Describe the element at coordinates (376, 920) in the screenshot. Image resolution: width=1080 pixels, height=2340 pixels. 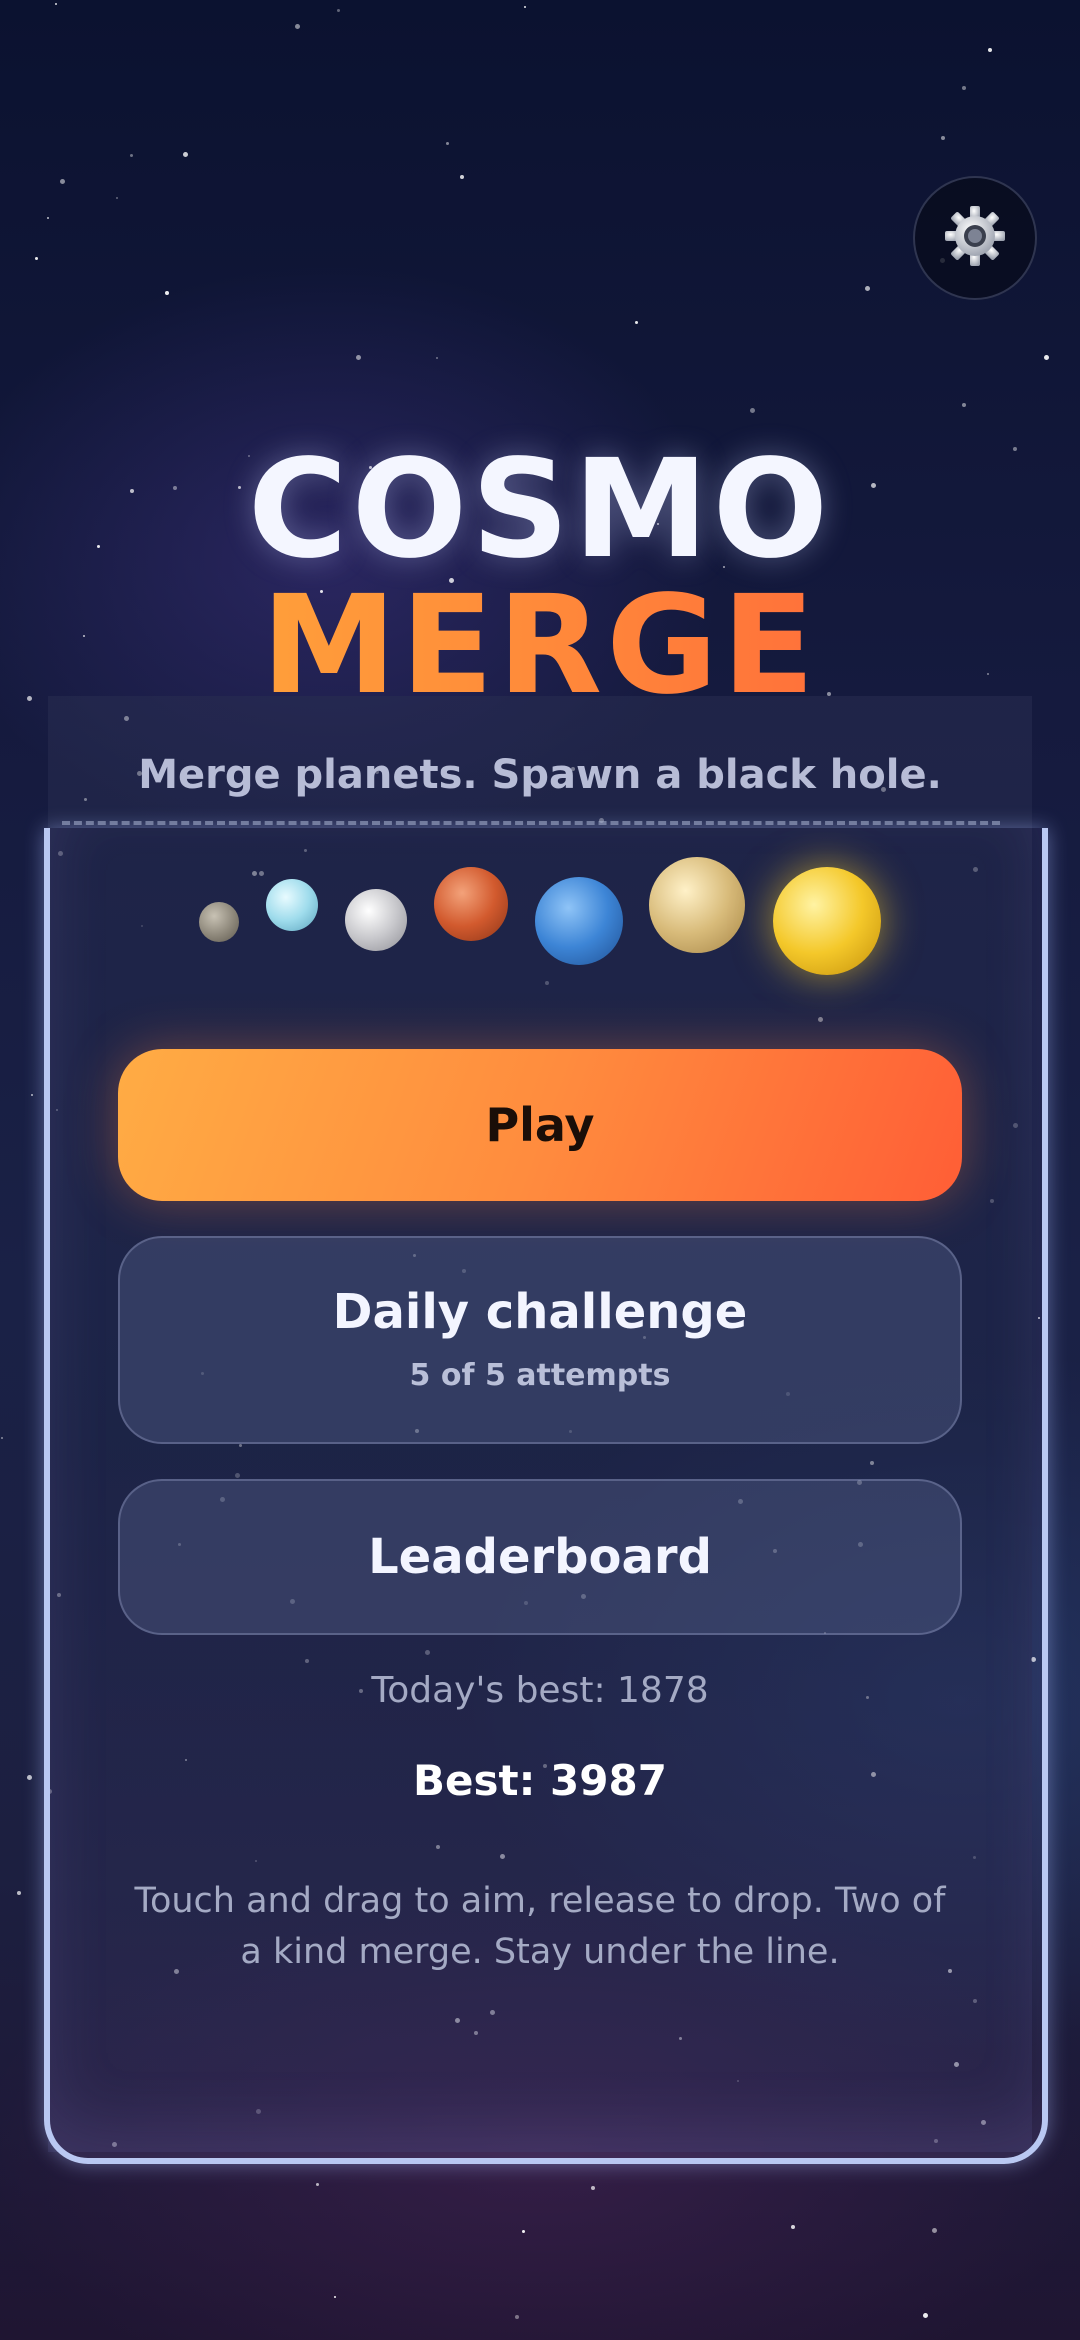
I see `planet-moon-icon` at that location.